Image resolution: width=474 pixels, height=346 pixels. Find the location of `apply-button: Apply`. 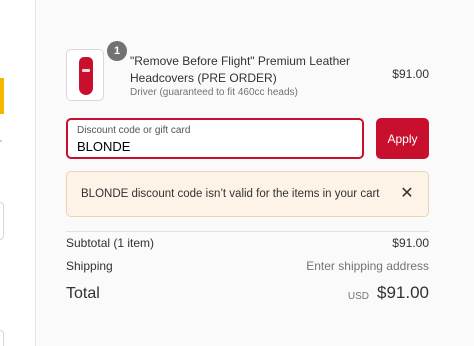

apply-button: Apply is located at coordinates (402, 138).